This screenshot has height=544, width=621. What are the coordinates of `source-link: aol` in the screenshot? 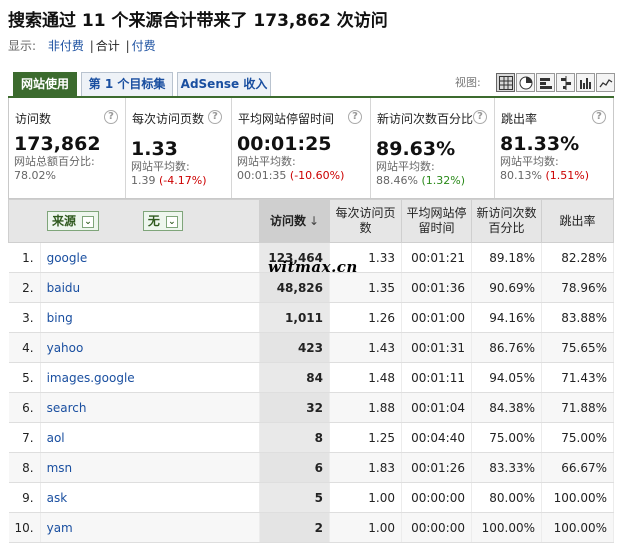 It's located at (150, 437).